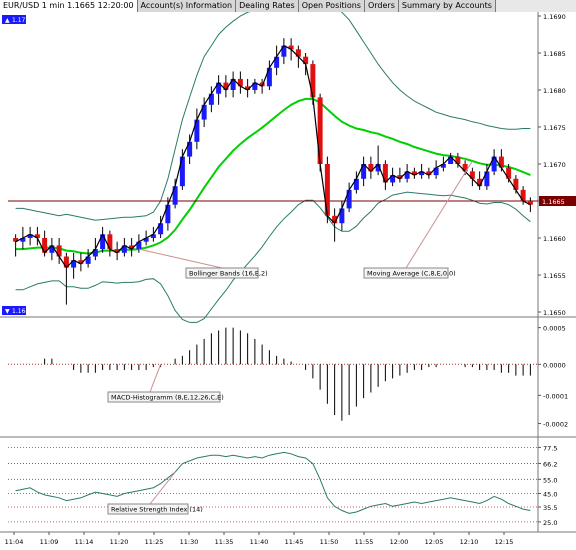 The width and height of the screenshot is (576, 550). I want to click on macd-tick-label: -0.0001, so click(555, 396).